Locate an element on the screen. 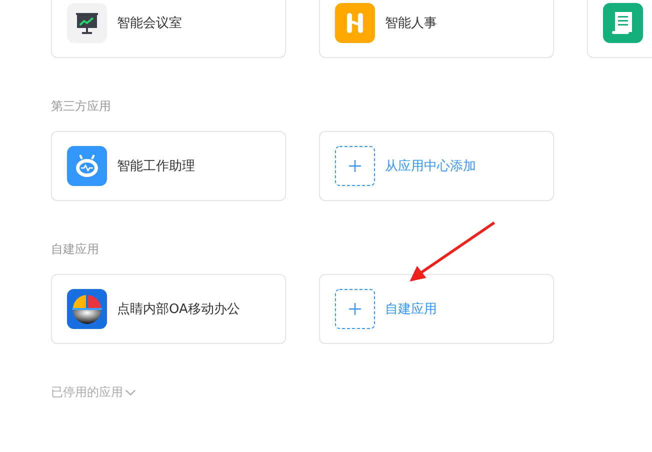 Image resolution: width=652 pixels, height=452 pixels. document-icon is located at coordinates (623, 23).